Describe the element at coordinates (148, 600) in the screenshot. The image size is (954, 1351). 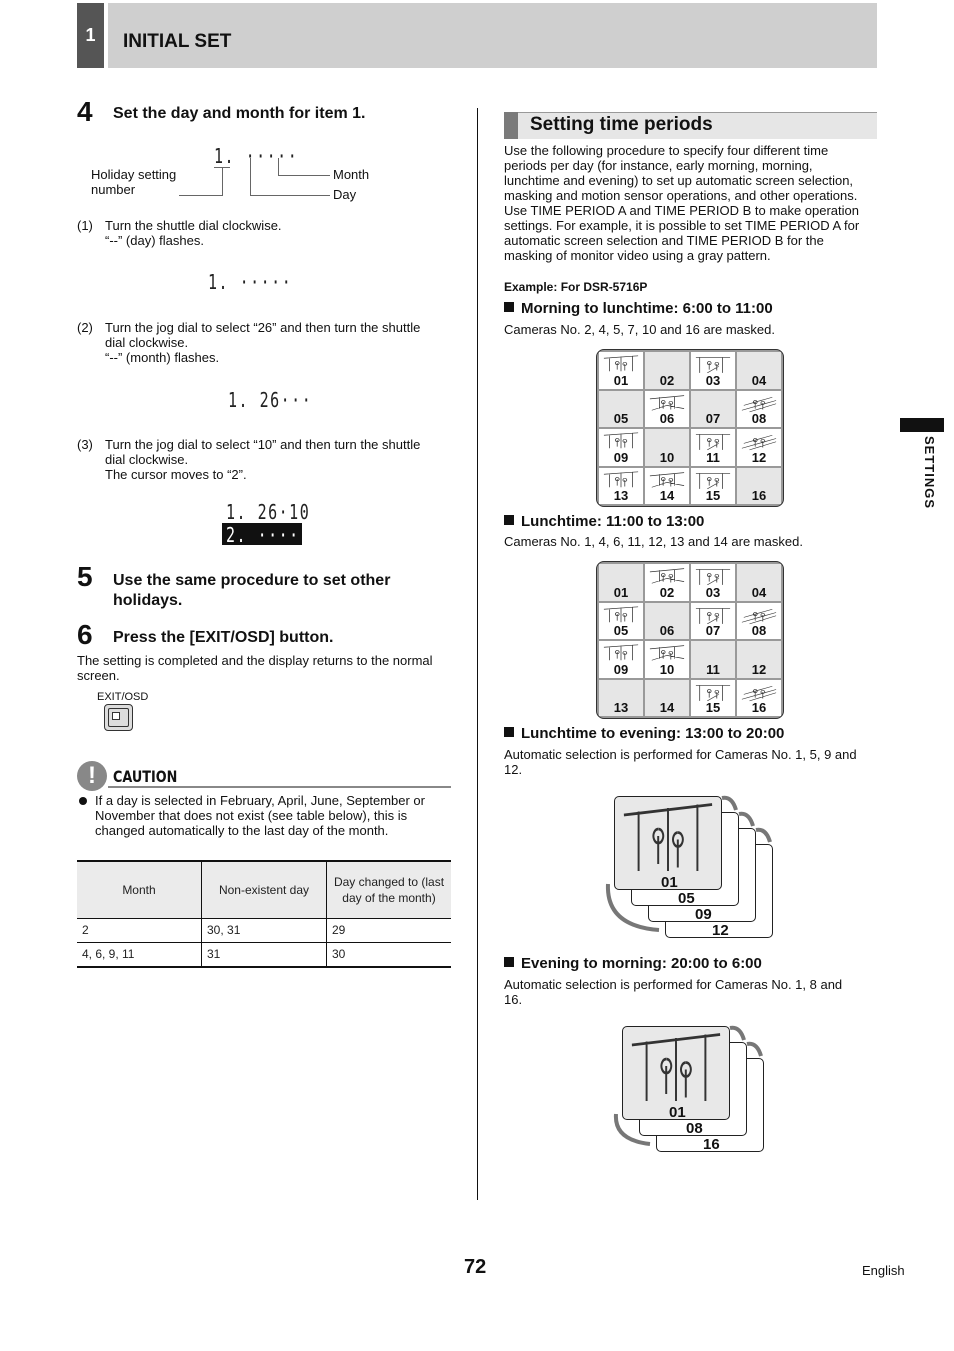
I see `step-5-title-line: holidays.` at that location.